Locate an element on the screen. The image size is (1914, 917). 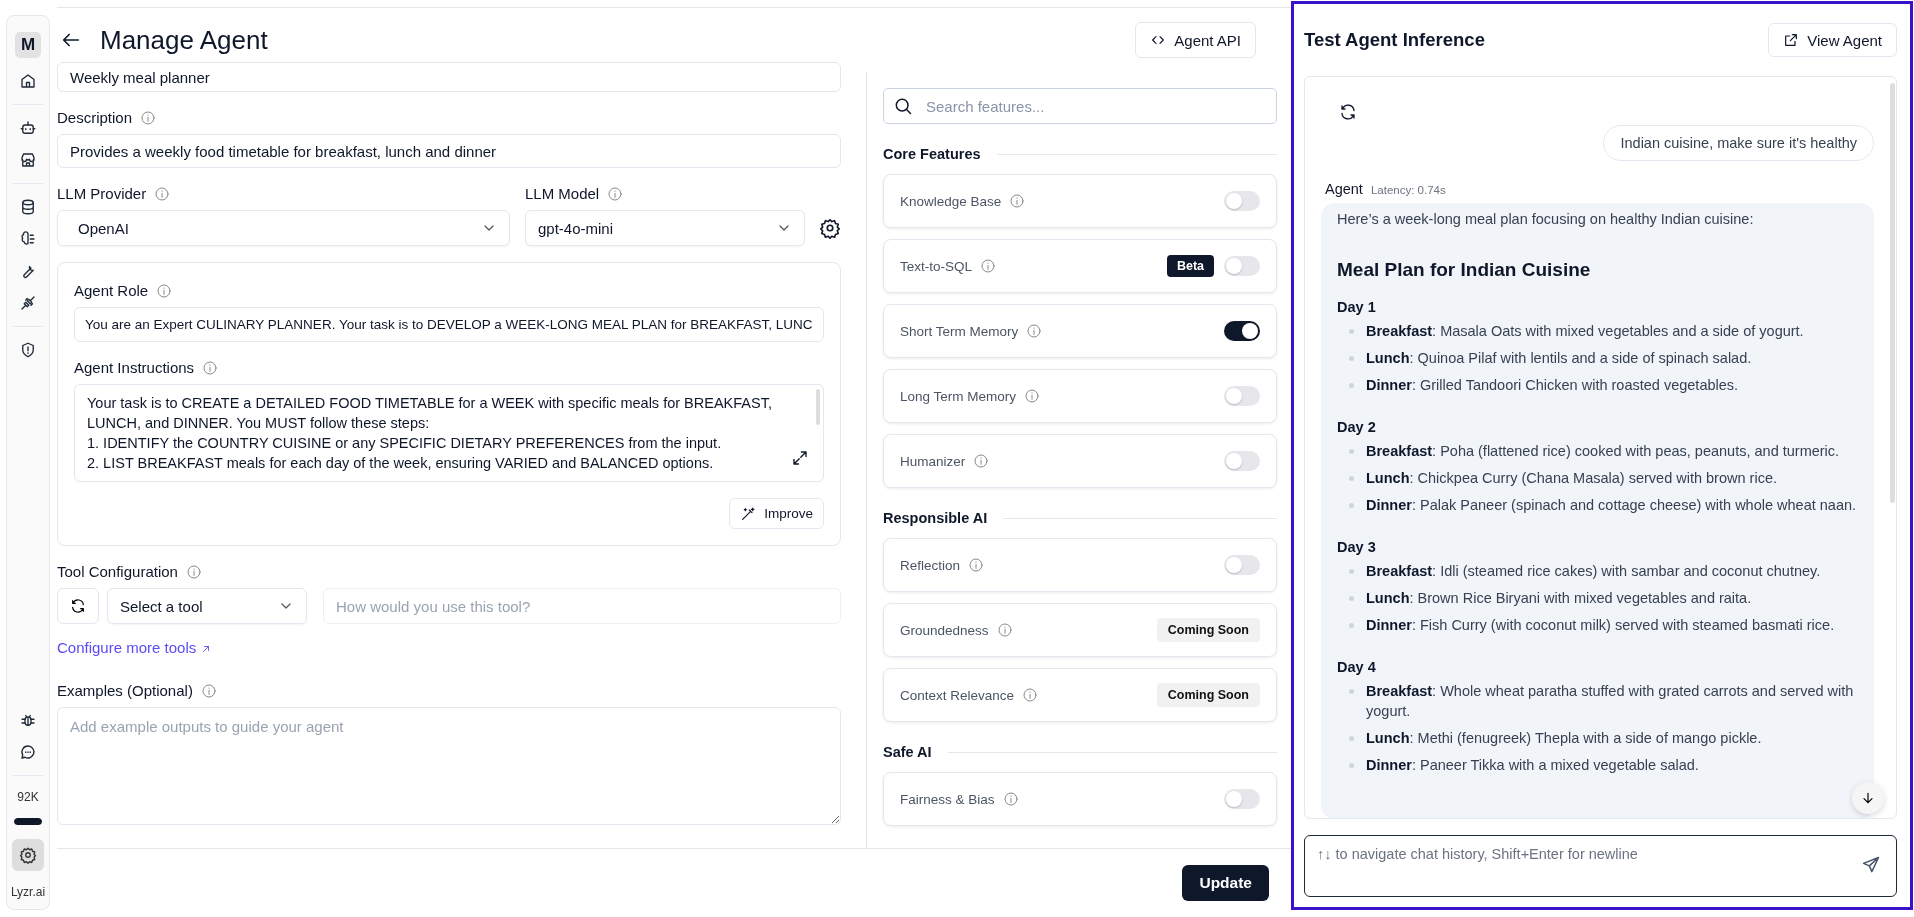
settings-button is located at coordinates (28, 855).